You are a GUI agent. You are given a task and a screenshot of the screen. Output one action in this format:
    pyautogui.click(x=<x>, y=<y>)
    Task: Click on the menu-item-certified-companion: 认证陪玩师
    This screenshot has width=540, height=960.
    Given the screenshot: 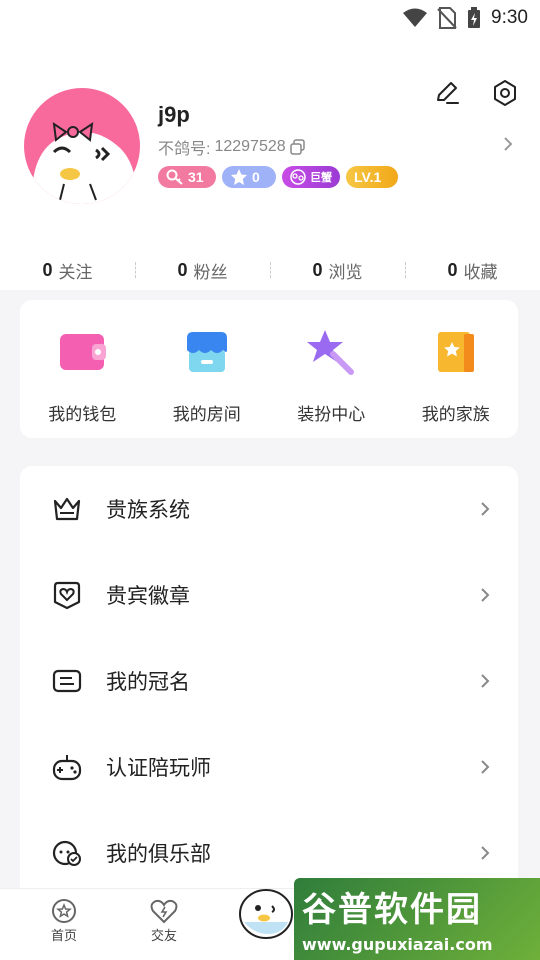 What is the action you would take?
    pyautogui.click(x=269, y=767)
    